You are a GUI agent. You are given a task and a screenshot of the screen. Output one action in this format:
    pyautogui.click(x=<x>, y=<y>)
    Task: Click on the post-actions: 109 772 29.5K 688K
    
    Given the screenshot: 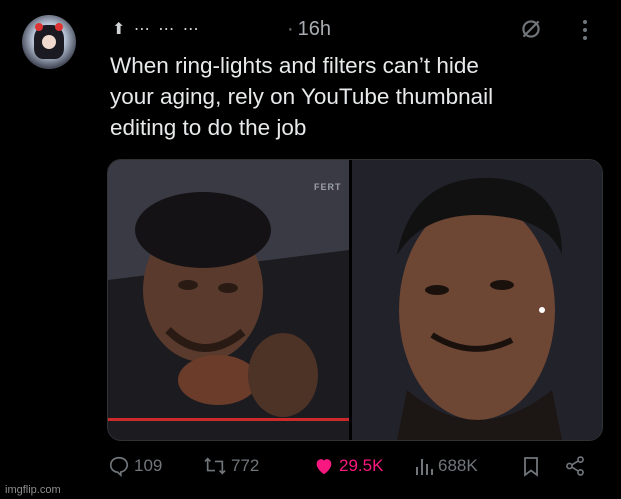 What is the action you would take?
    pyautogui.click(x=348, y=468)
    